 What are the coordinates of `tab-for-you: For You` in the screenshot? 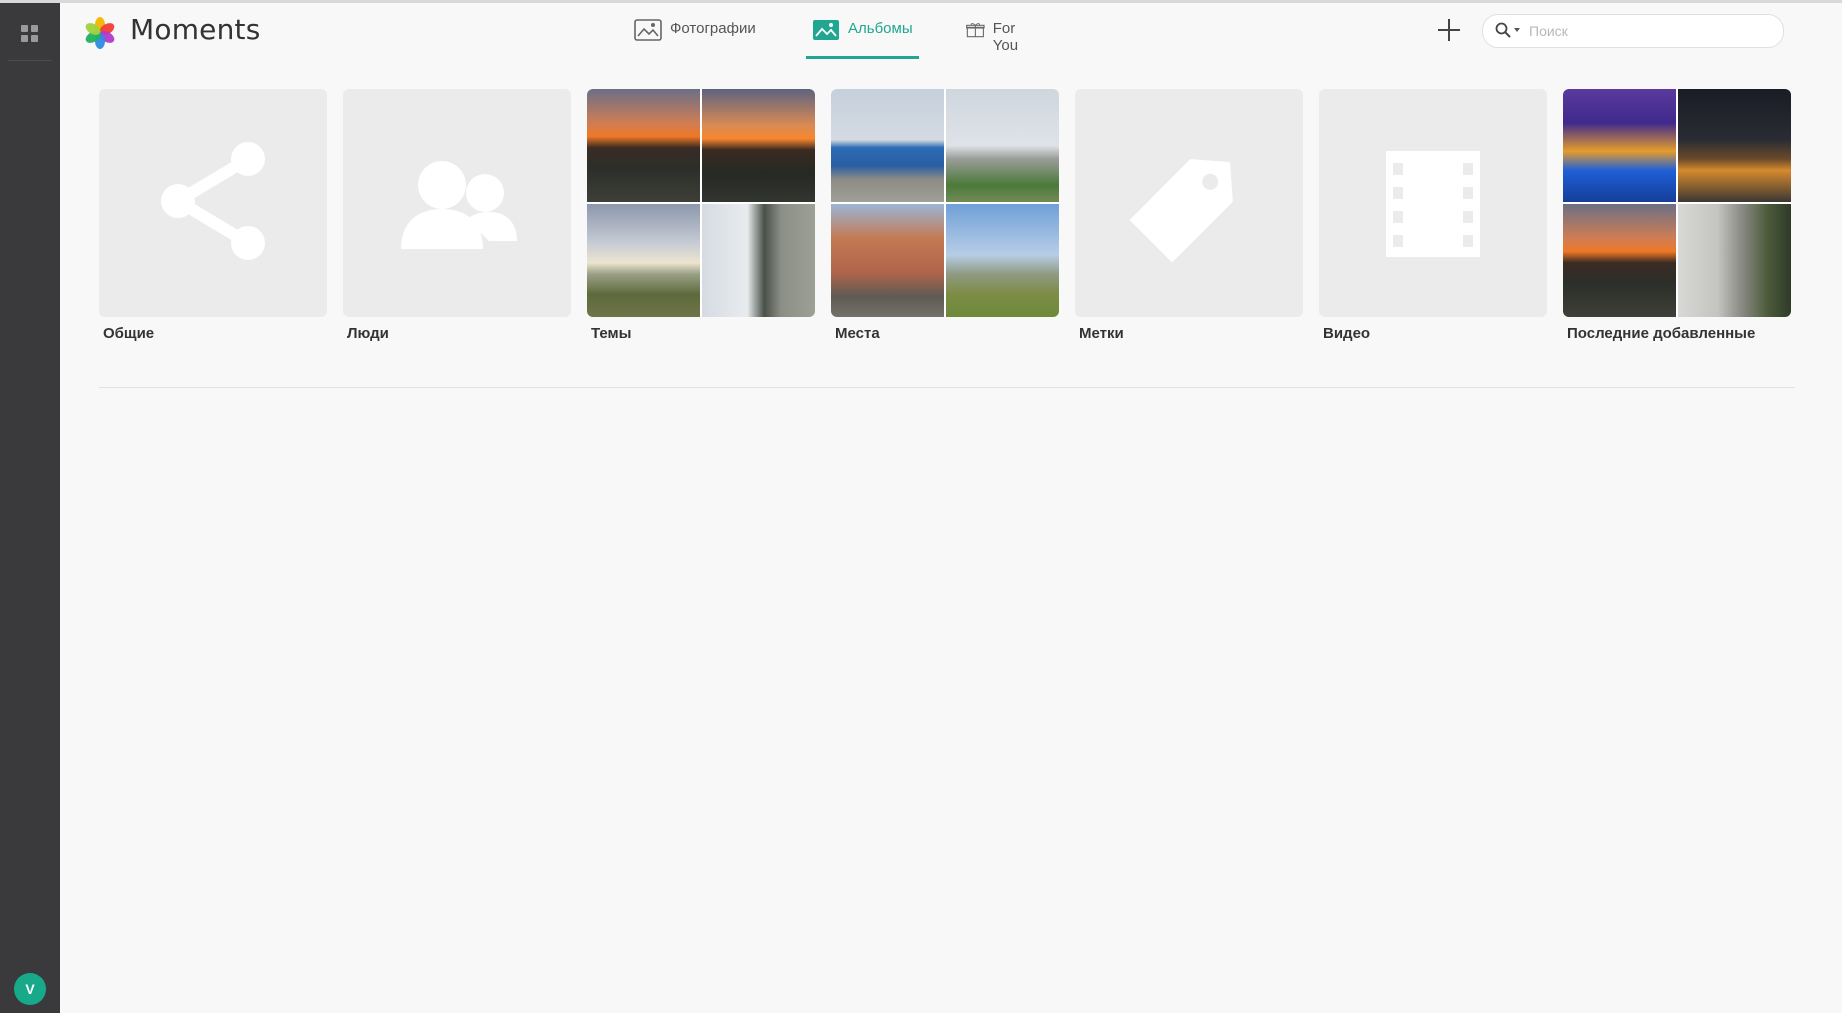 It's located at (996, 38).